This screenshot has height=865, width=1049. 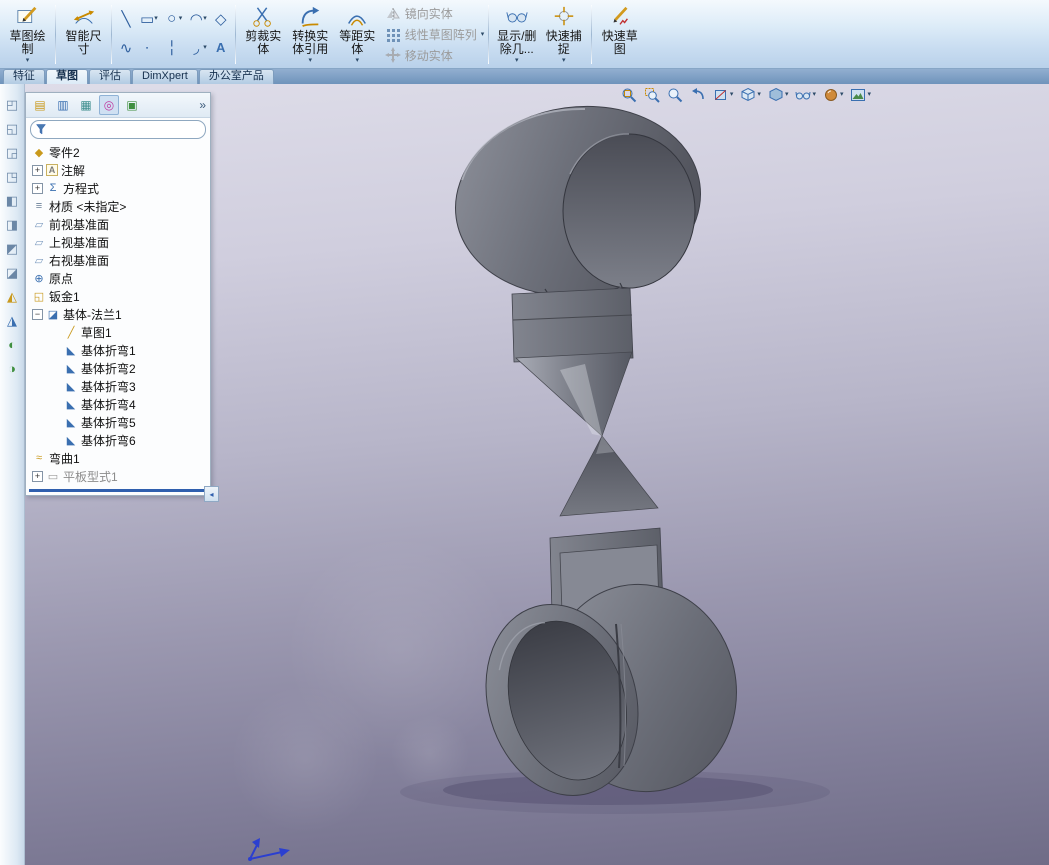 I want to click on view-tool-icon: ◩, so click(x=12, y=248).